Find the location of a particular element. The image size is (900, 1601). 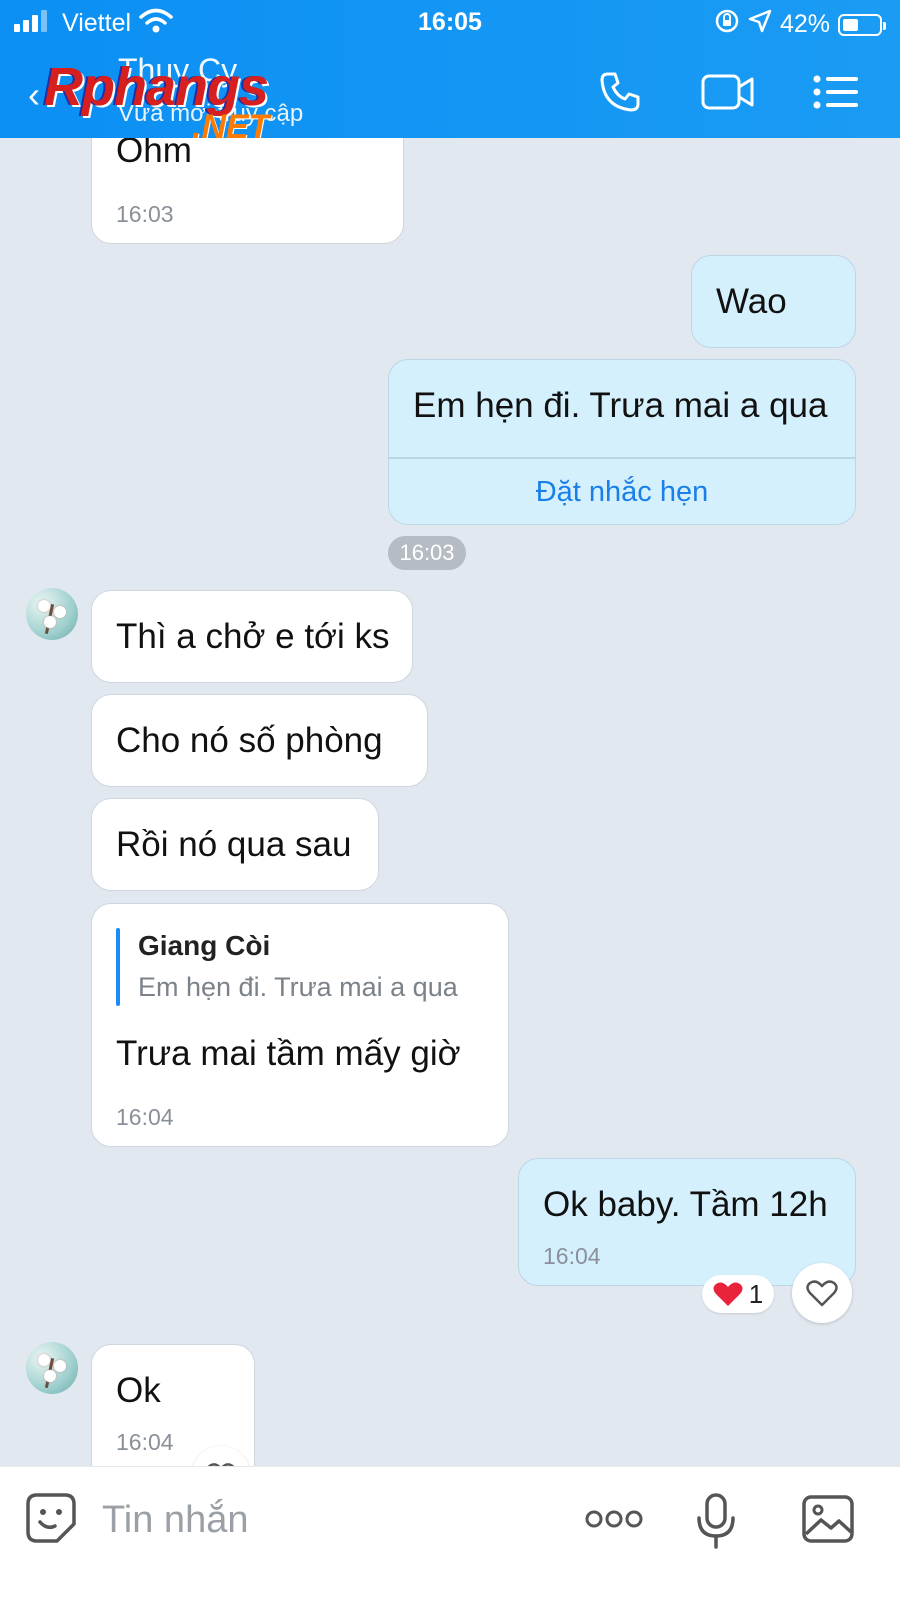

time-separator: 16:03 is located at coordinates (427, 553).